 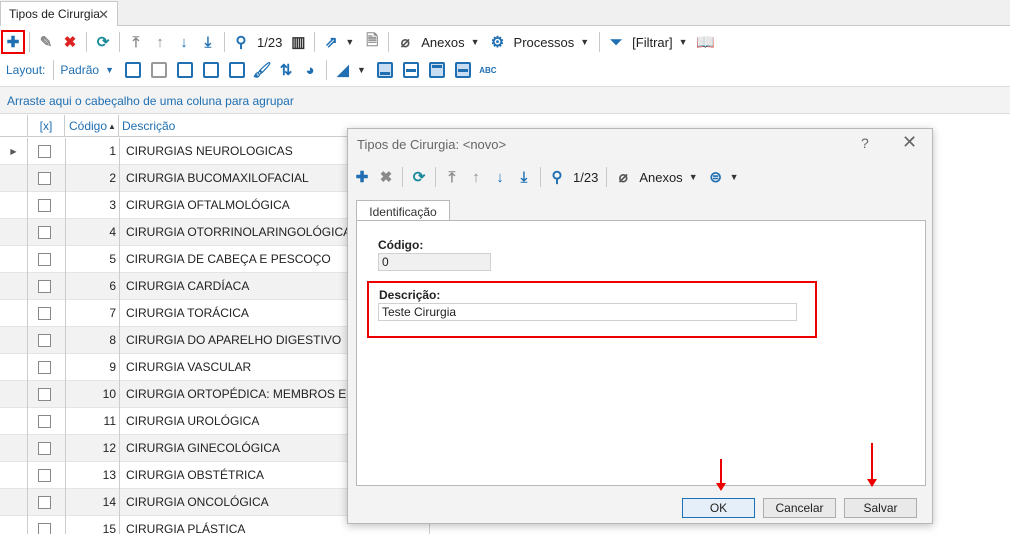 I want to click on brush-icon: 🖌, so click(x=262, y=70).